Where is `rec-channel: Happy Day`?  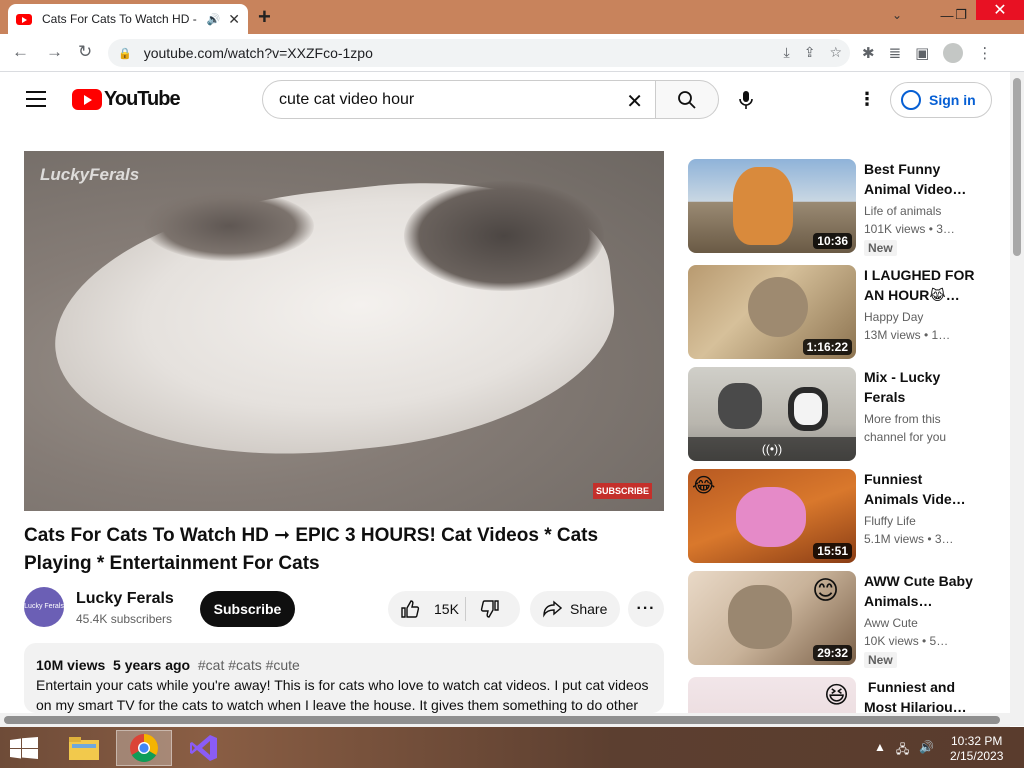
rec-channel: Happy Day is located at coordinates (920, 317).